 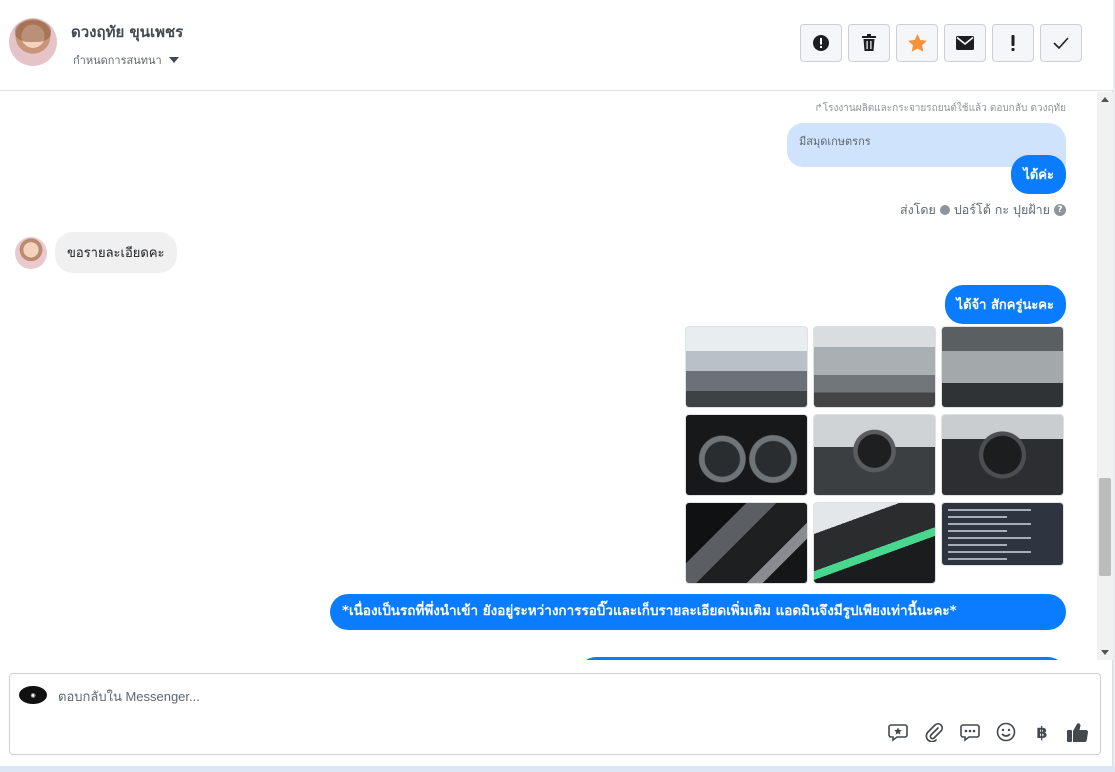 I want to click on scroll-down-arrow-icon, so click(x=1105, y=652).